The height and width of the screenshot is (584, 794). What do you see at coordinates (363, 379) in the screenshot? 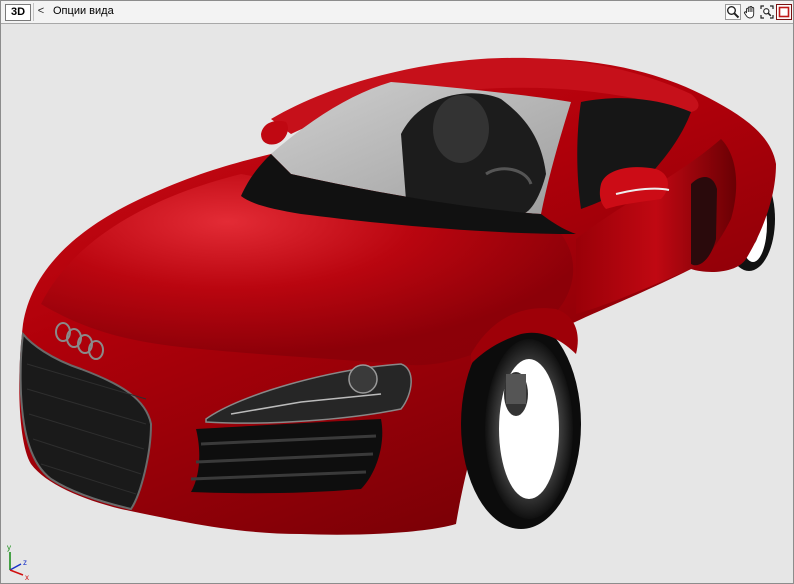
I see `headlight-lens` at bounding box center [363, 379].